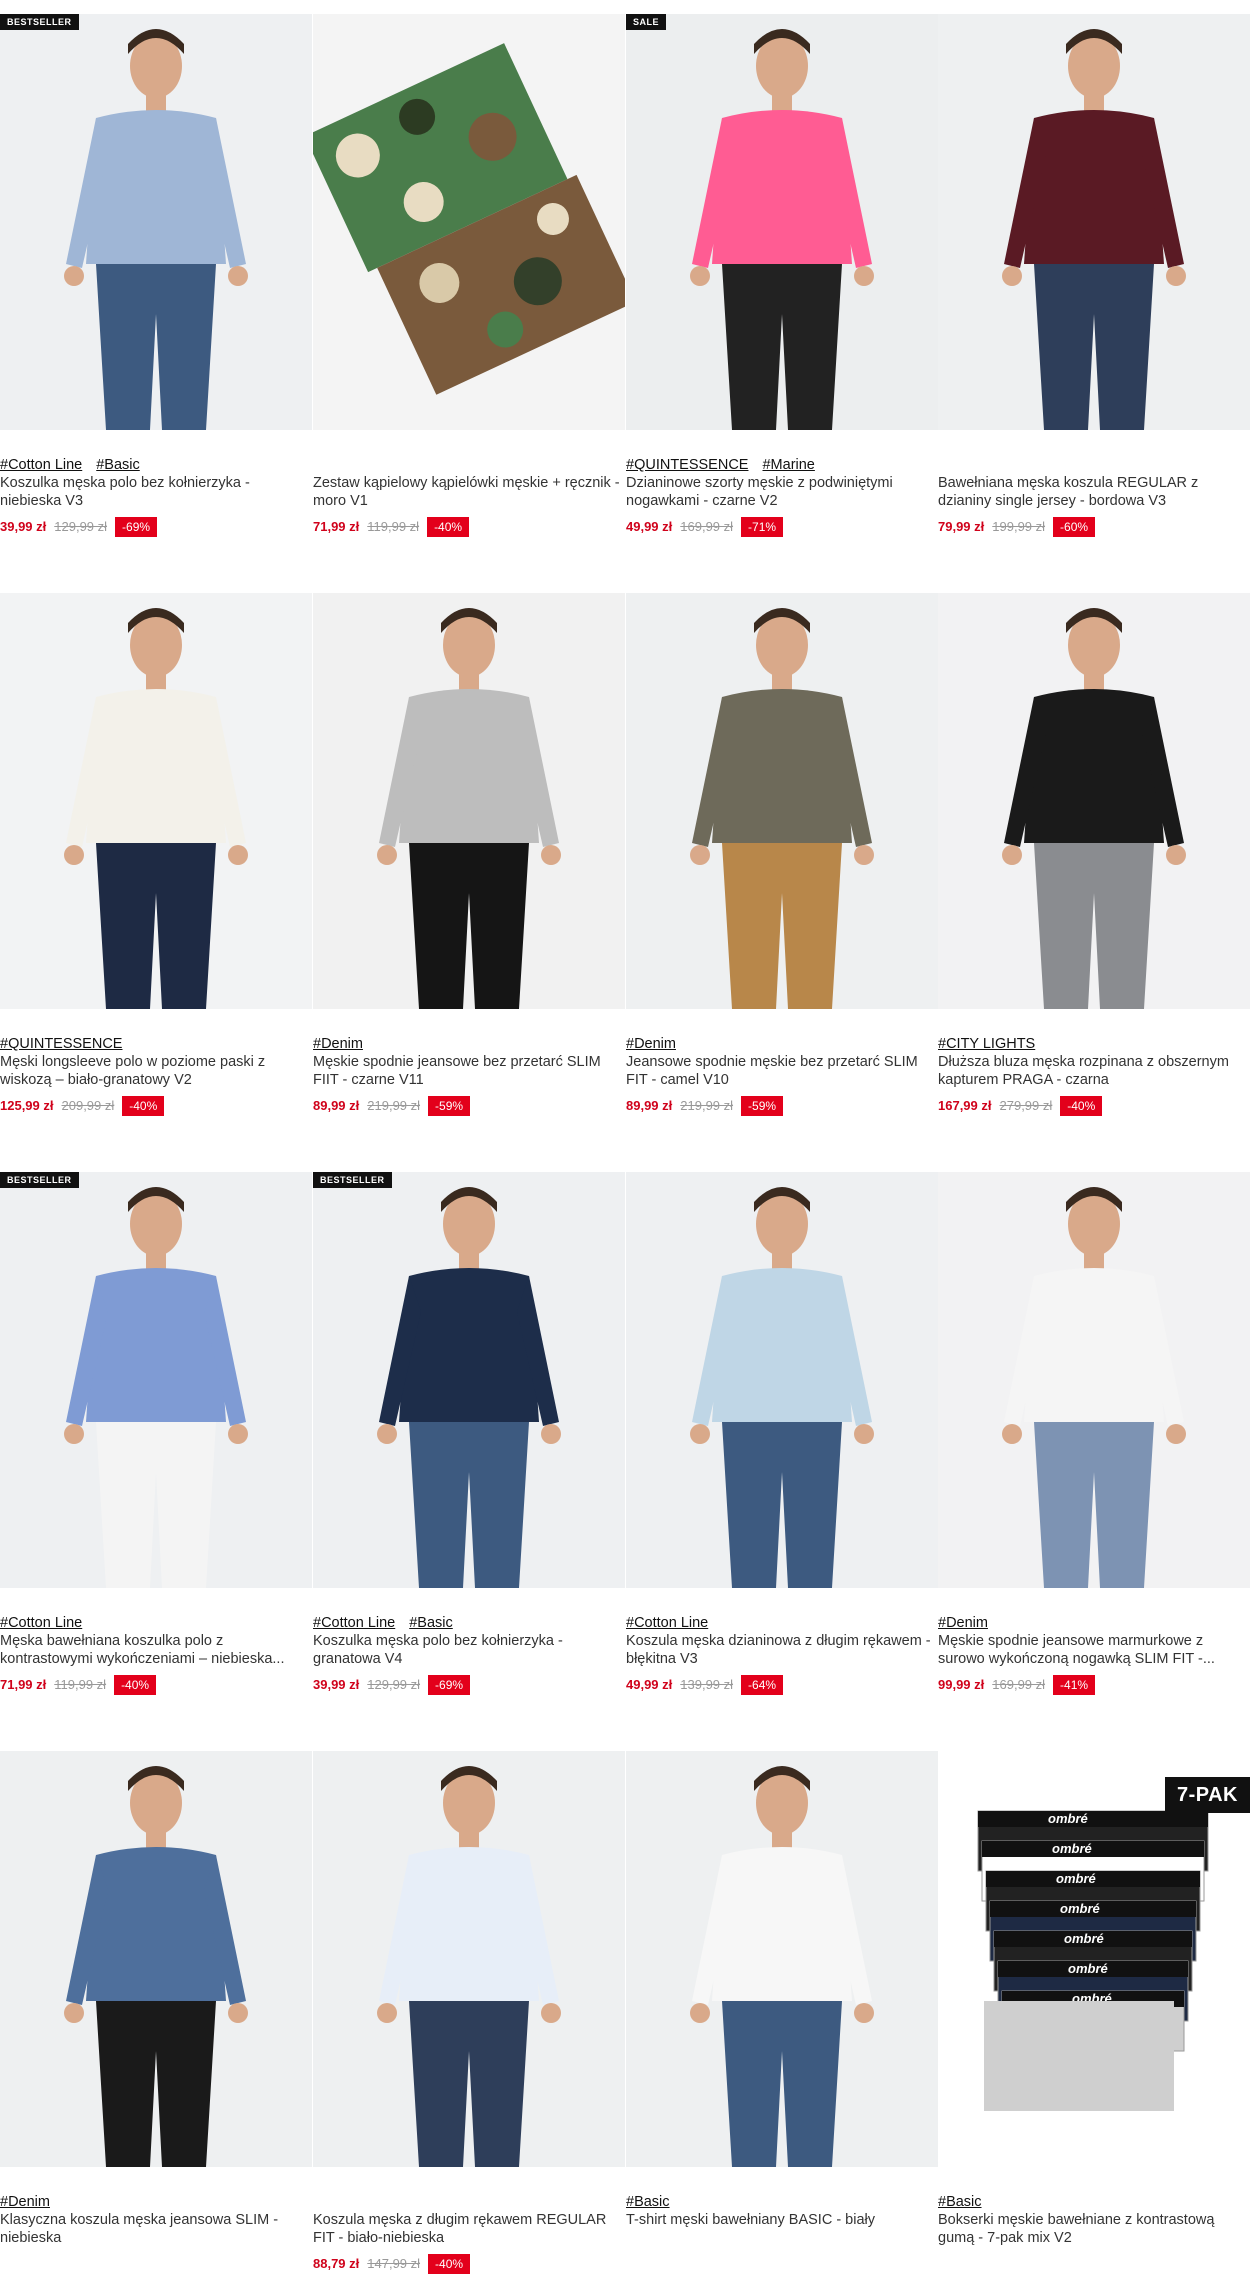  I want to click on product-badge: BESTSELLER, so click(352, 1180).